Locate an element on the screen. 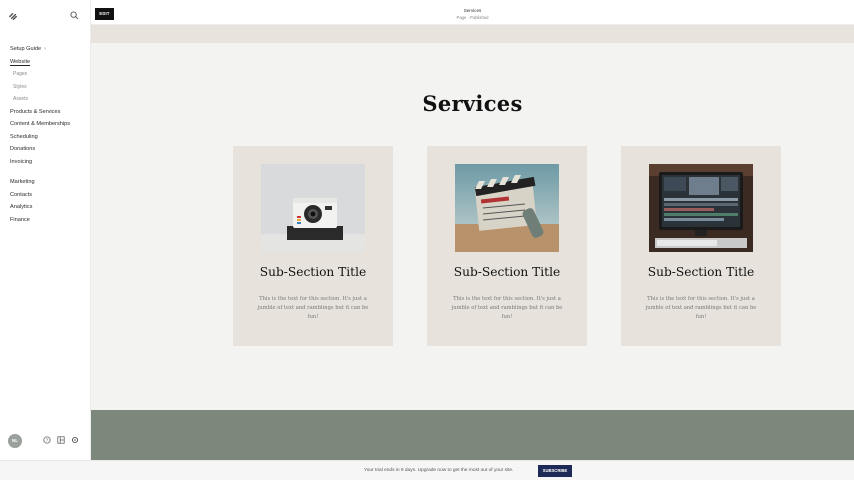 Image resolution: width=854 pixels, height=480 pixels. avatar: NL is located at coordinates (15, 441).